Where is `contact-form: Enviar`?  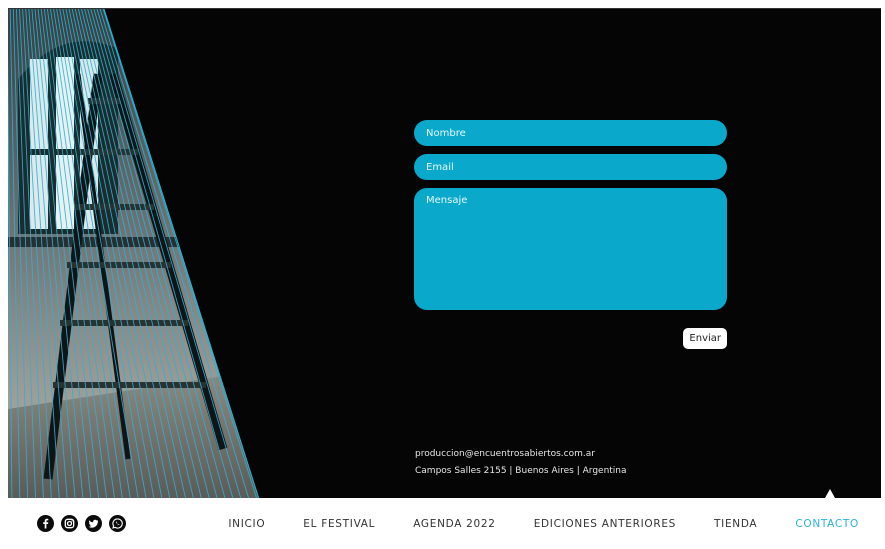 contact-form: Enviar is located at coordinates (570, 234).